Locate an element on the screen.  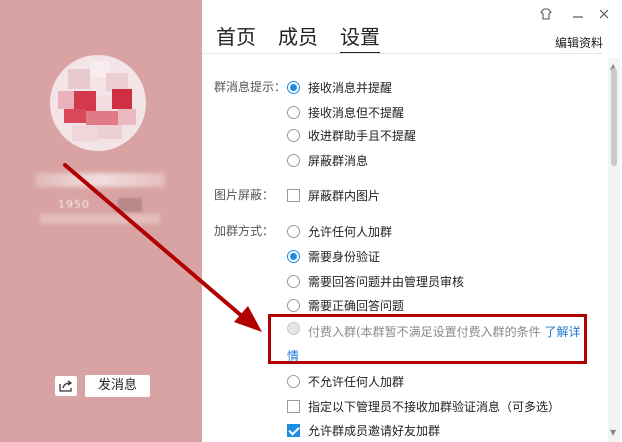
notify-option-receive-remind: 接收消息并提醒 is located at coordinates (339, 87).